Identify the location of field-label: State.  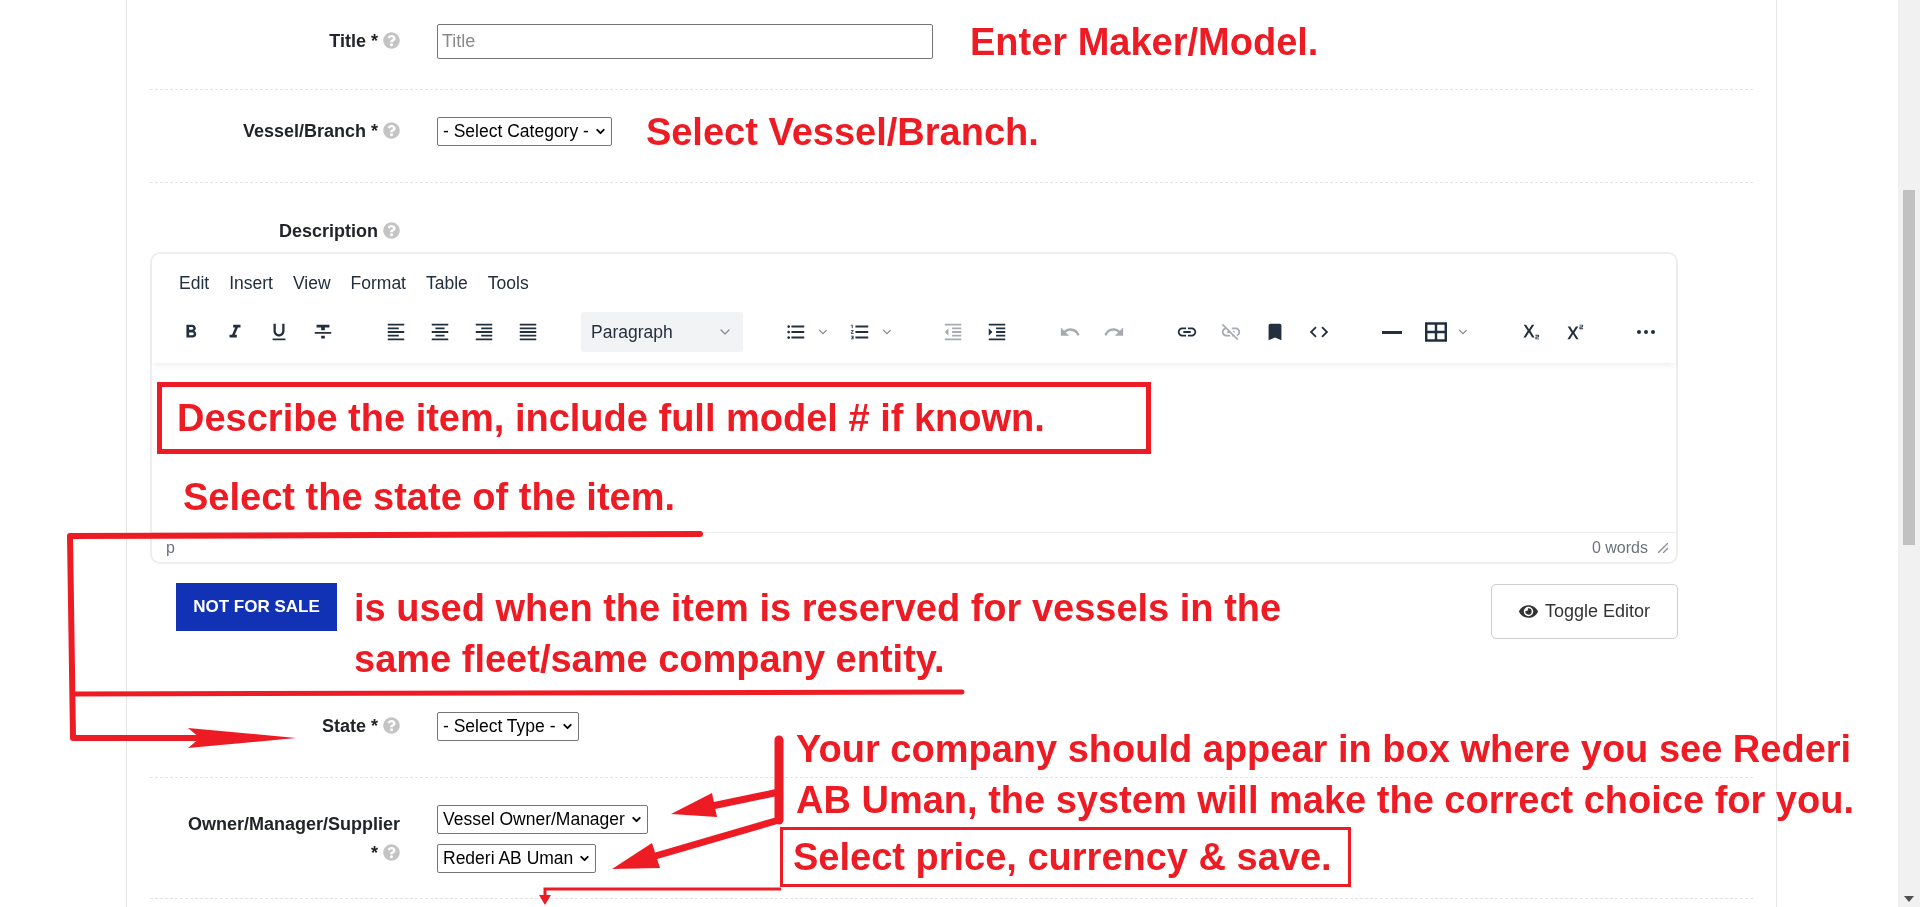
(343, 726).